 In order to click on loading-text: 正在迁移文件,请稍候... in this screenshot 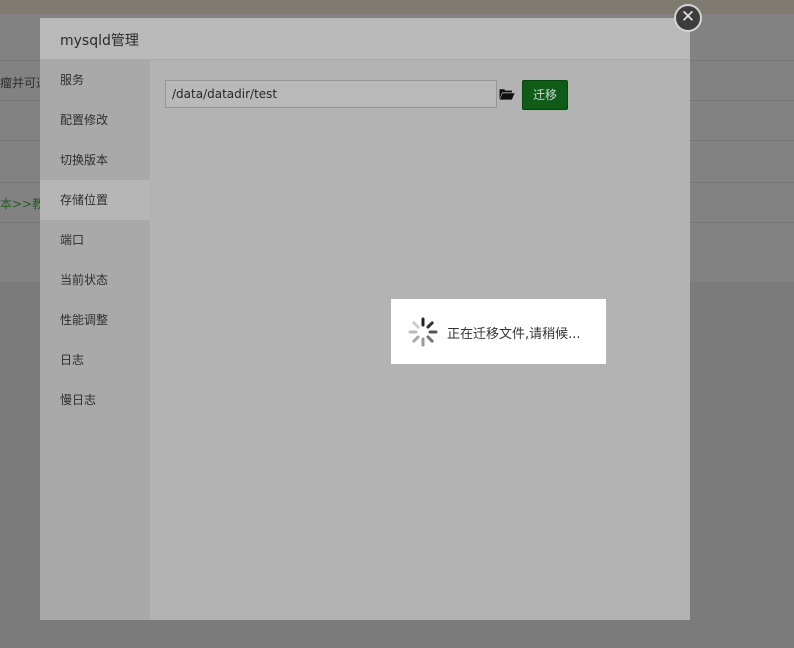, I will do `click(514, 334)`.